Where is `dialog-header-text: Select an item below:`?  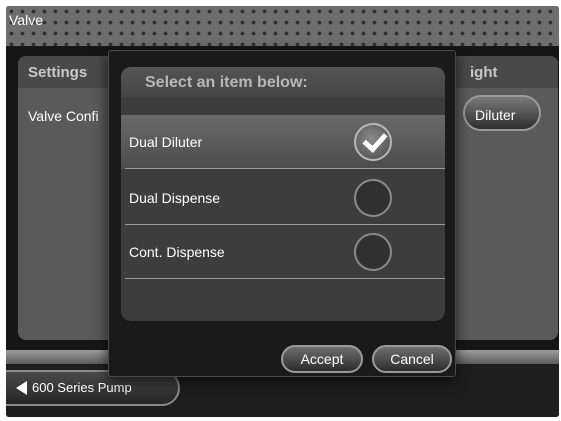 dialog-header-text: Select an item below: is located at coordinates (226, 82).